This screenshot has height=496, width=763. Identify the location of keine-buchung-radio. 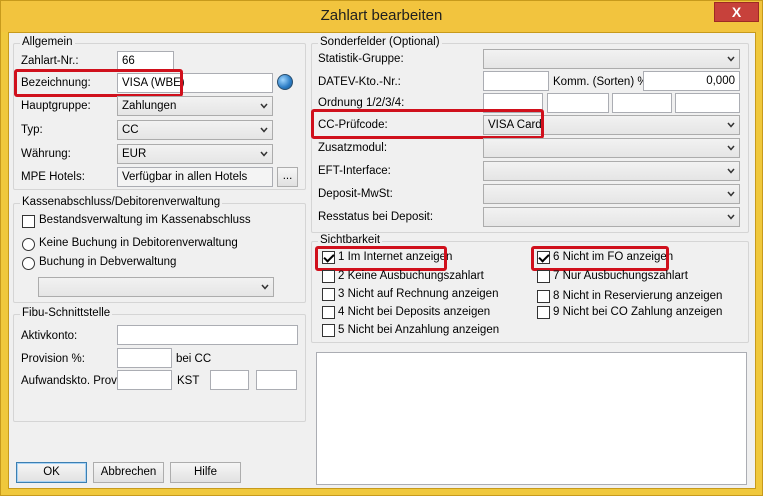
(28, 244).